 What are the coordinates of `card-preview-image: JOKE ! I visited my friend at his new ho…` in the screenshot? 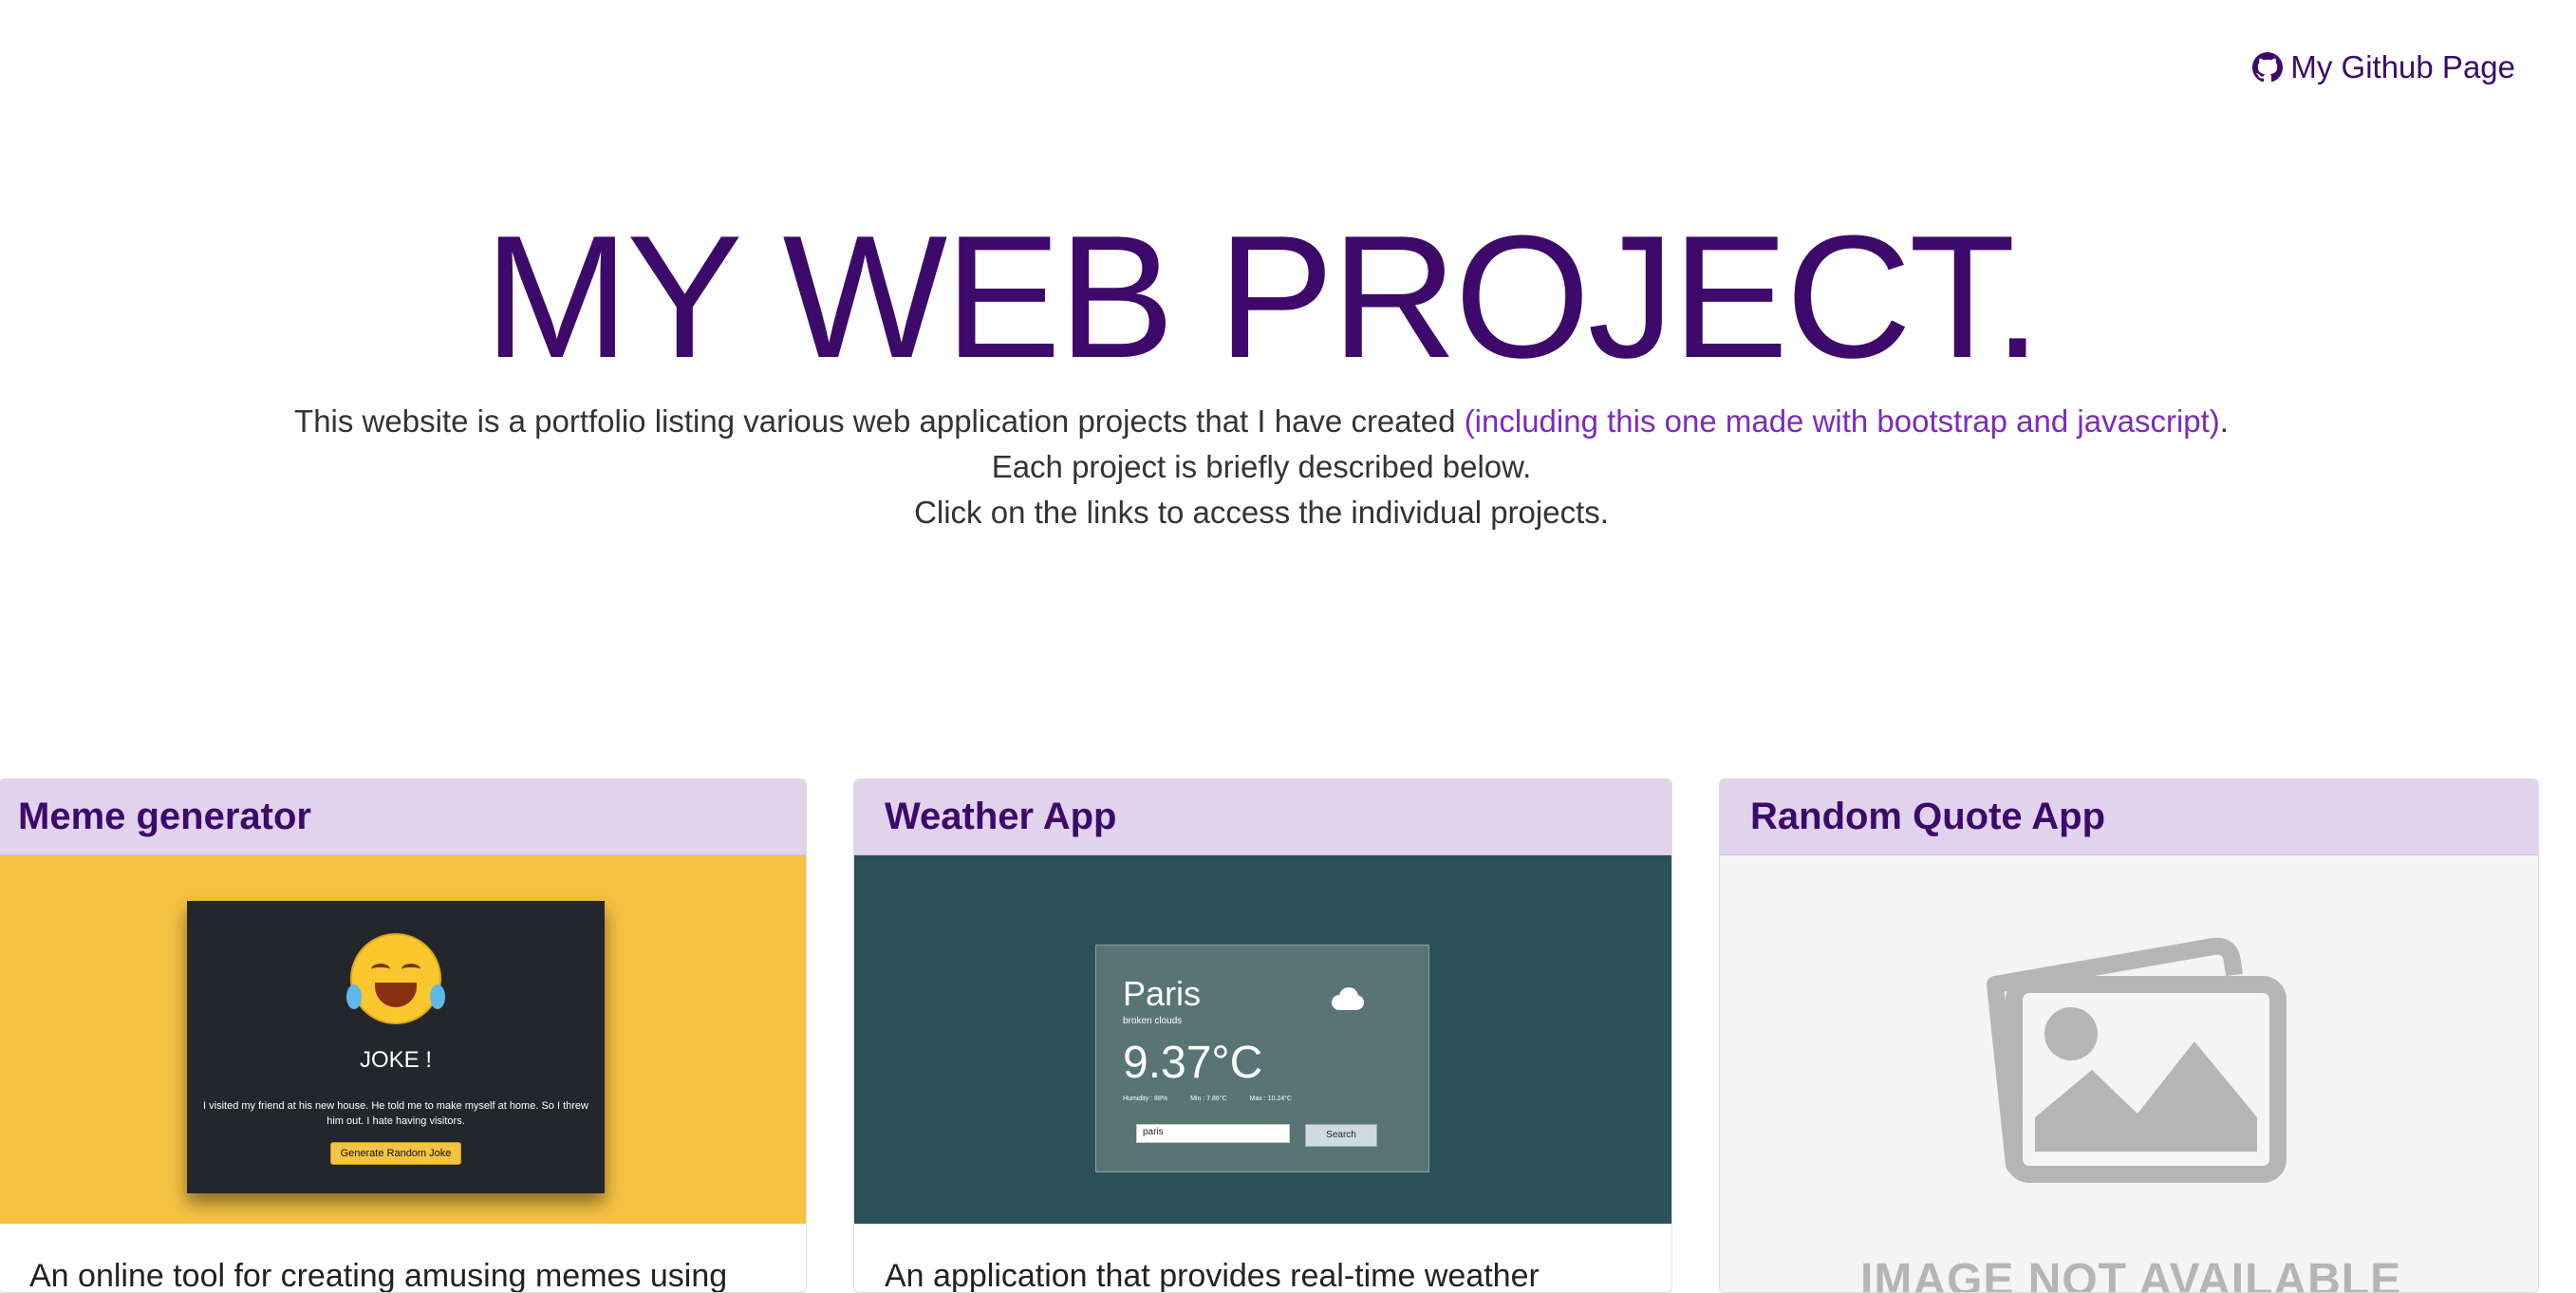 It's located at (403, 1039).